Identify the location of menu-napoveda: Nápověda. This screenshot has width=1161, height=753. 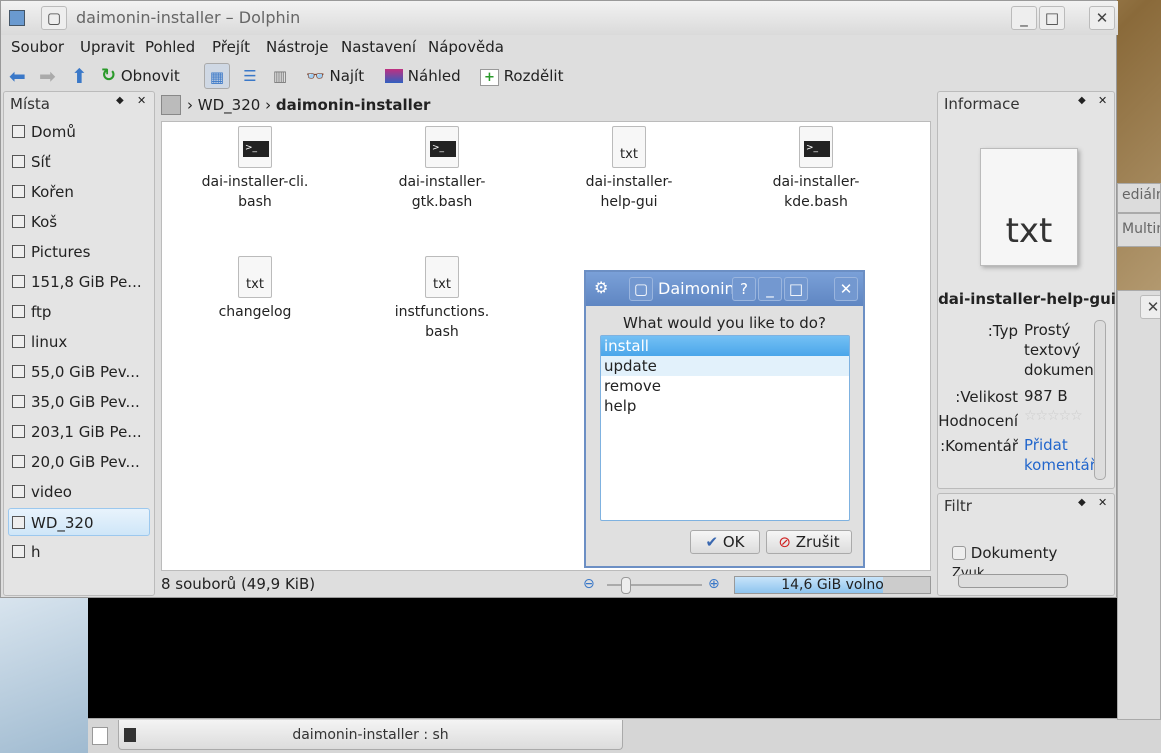
(466, 47).